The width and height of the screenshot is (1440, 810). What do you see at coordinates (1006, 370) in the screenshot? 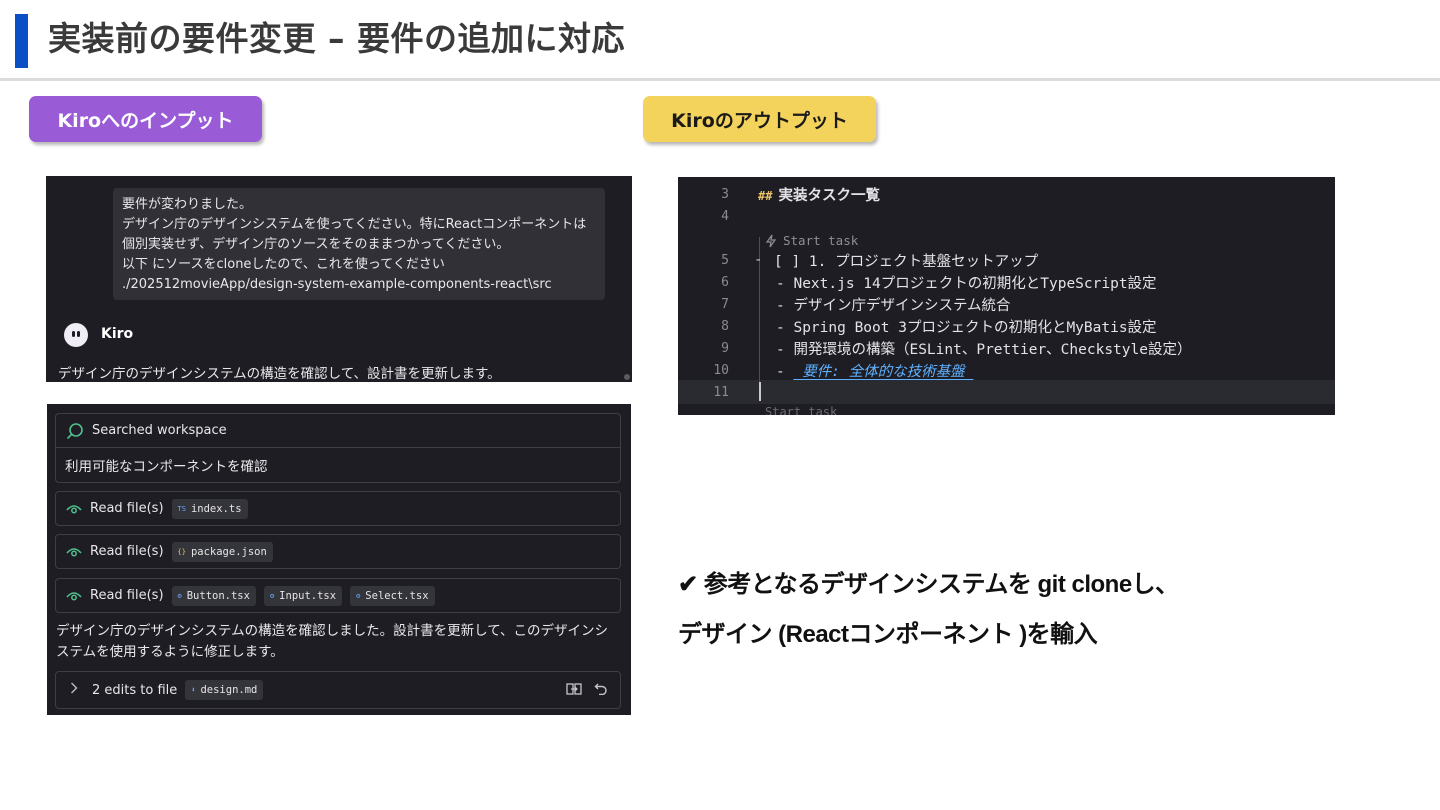
I see `code-line: 10 - _要件: 全体的な技術基盤_` at bounding box center [1006, 370].